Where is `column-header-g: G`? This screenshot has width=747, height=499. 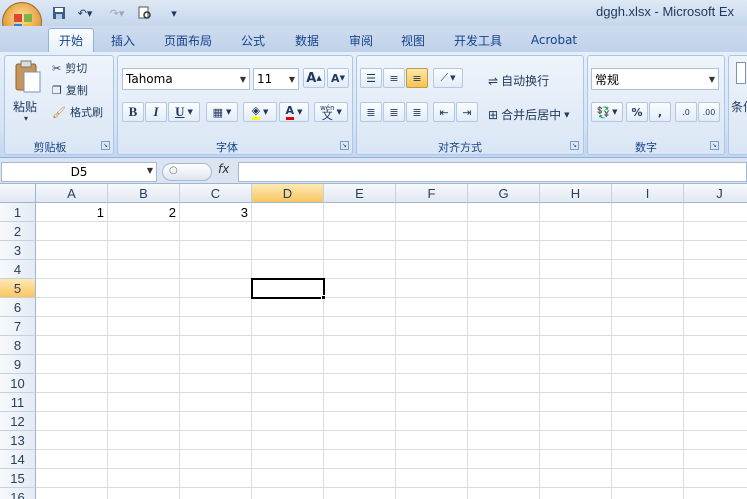
column-header-g: G is located at coordinates (504, 193).